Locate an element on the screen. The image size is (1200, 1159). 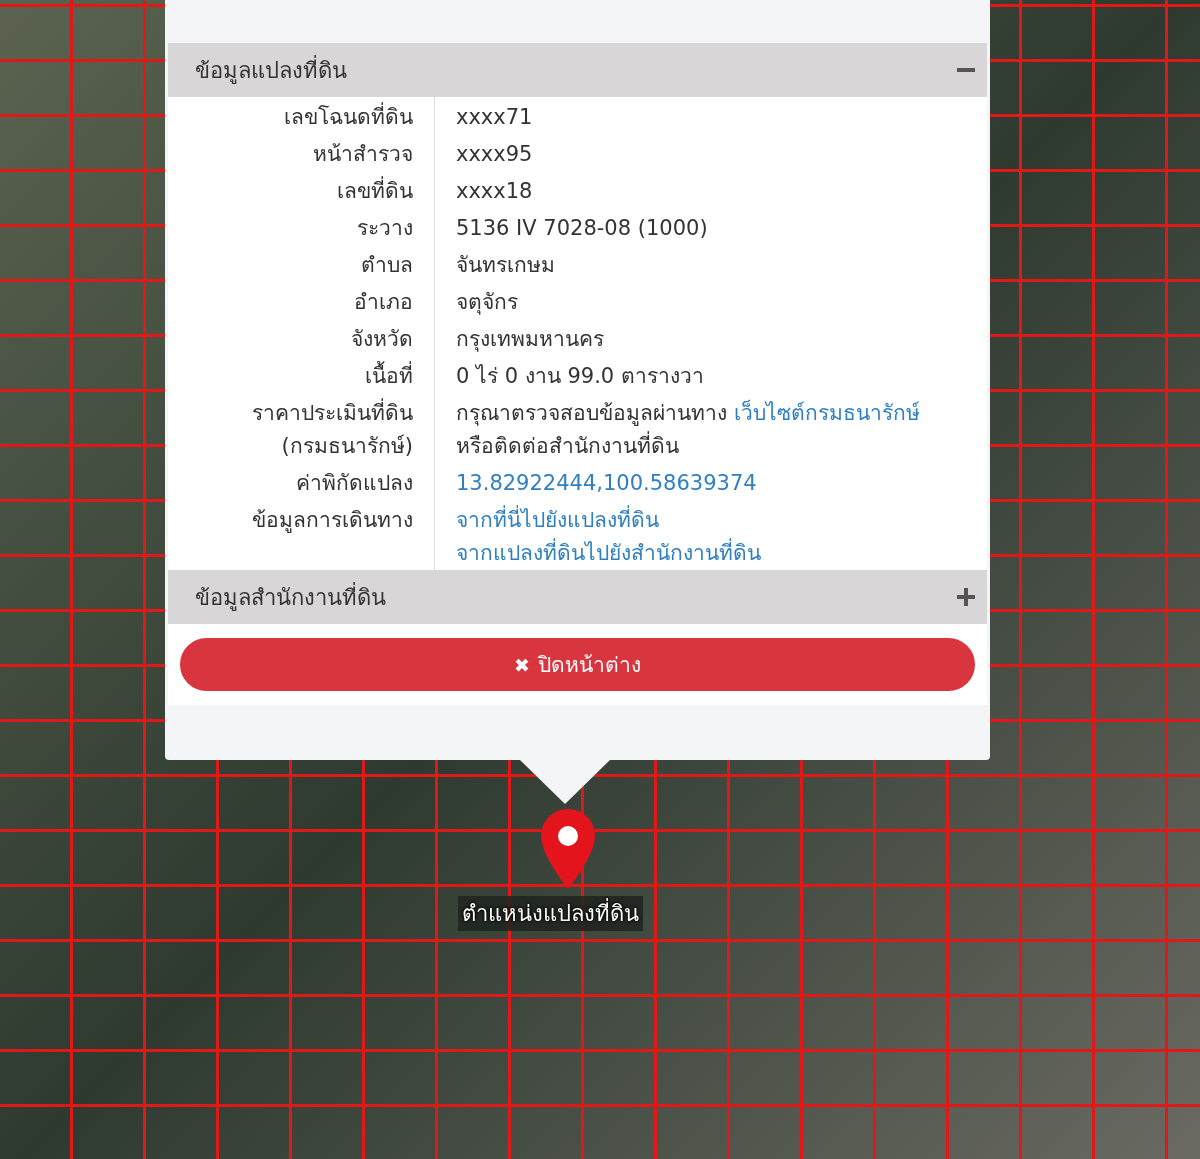
link: จากแปลงที่ดินไปยังสำนักงานที่ดิน is located at coordinates (608, 553).